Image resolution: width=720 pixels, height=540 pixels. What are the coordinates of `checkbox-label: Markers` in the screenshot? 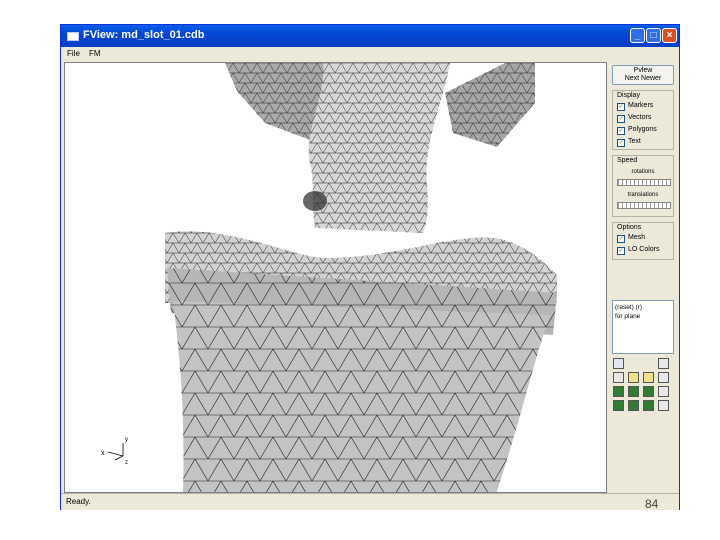 It's located at (641, 105).